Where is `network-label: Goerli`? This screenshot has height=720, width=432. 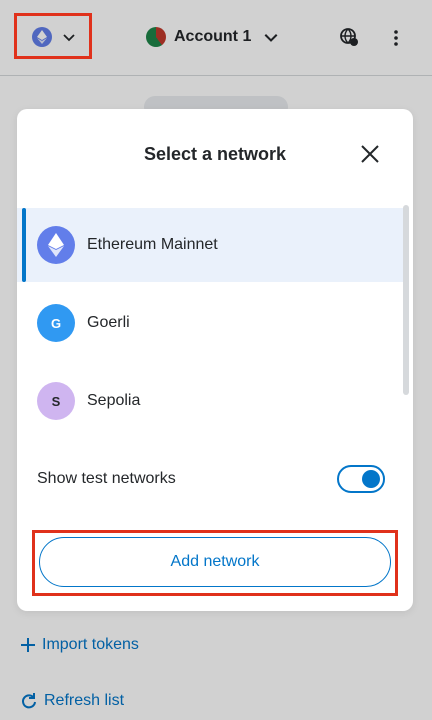 network-label: Goerli is located at coordinates (108, 322).